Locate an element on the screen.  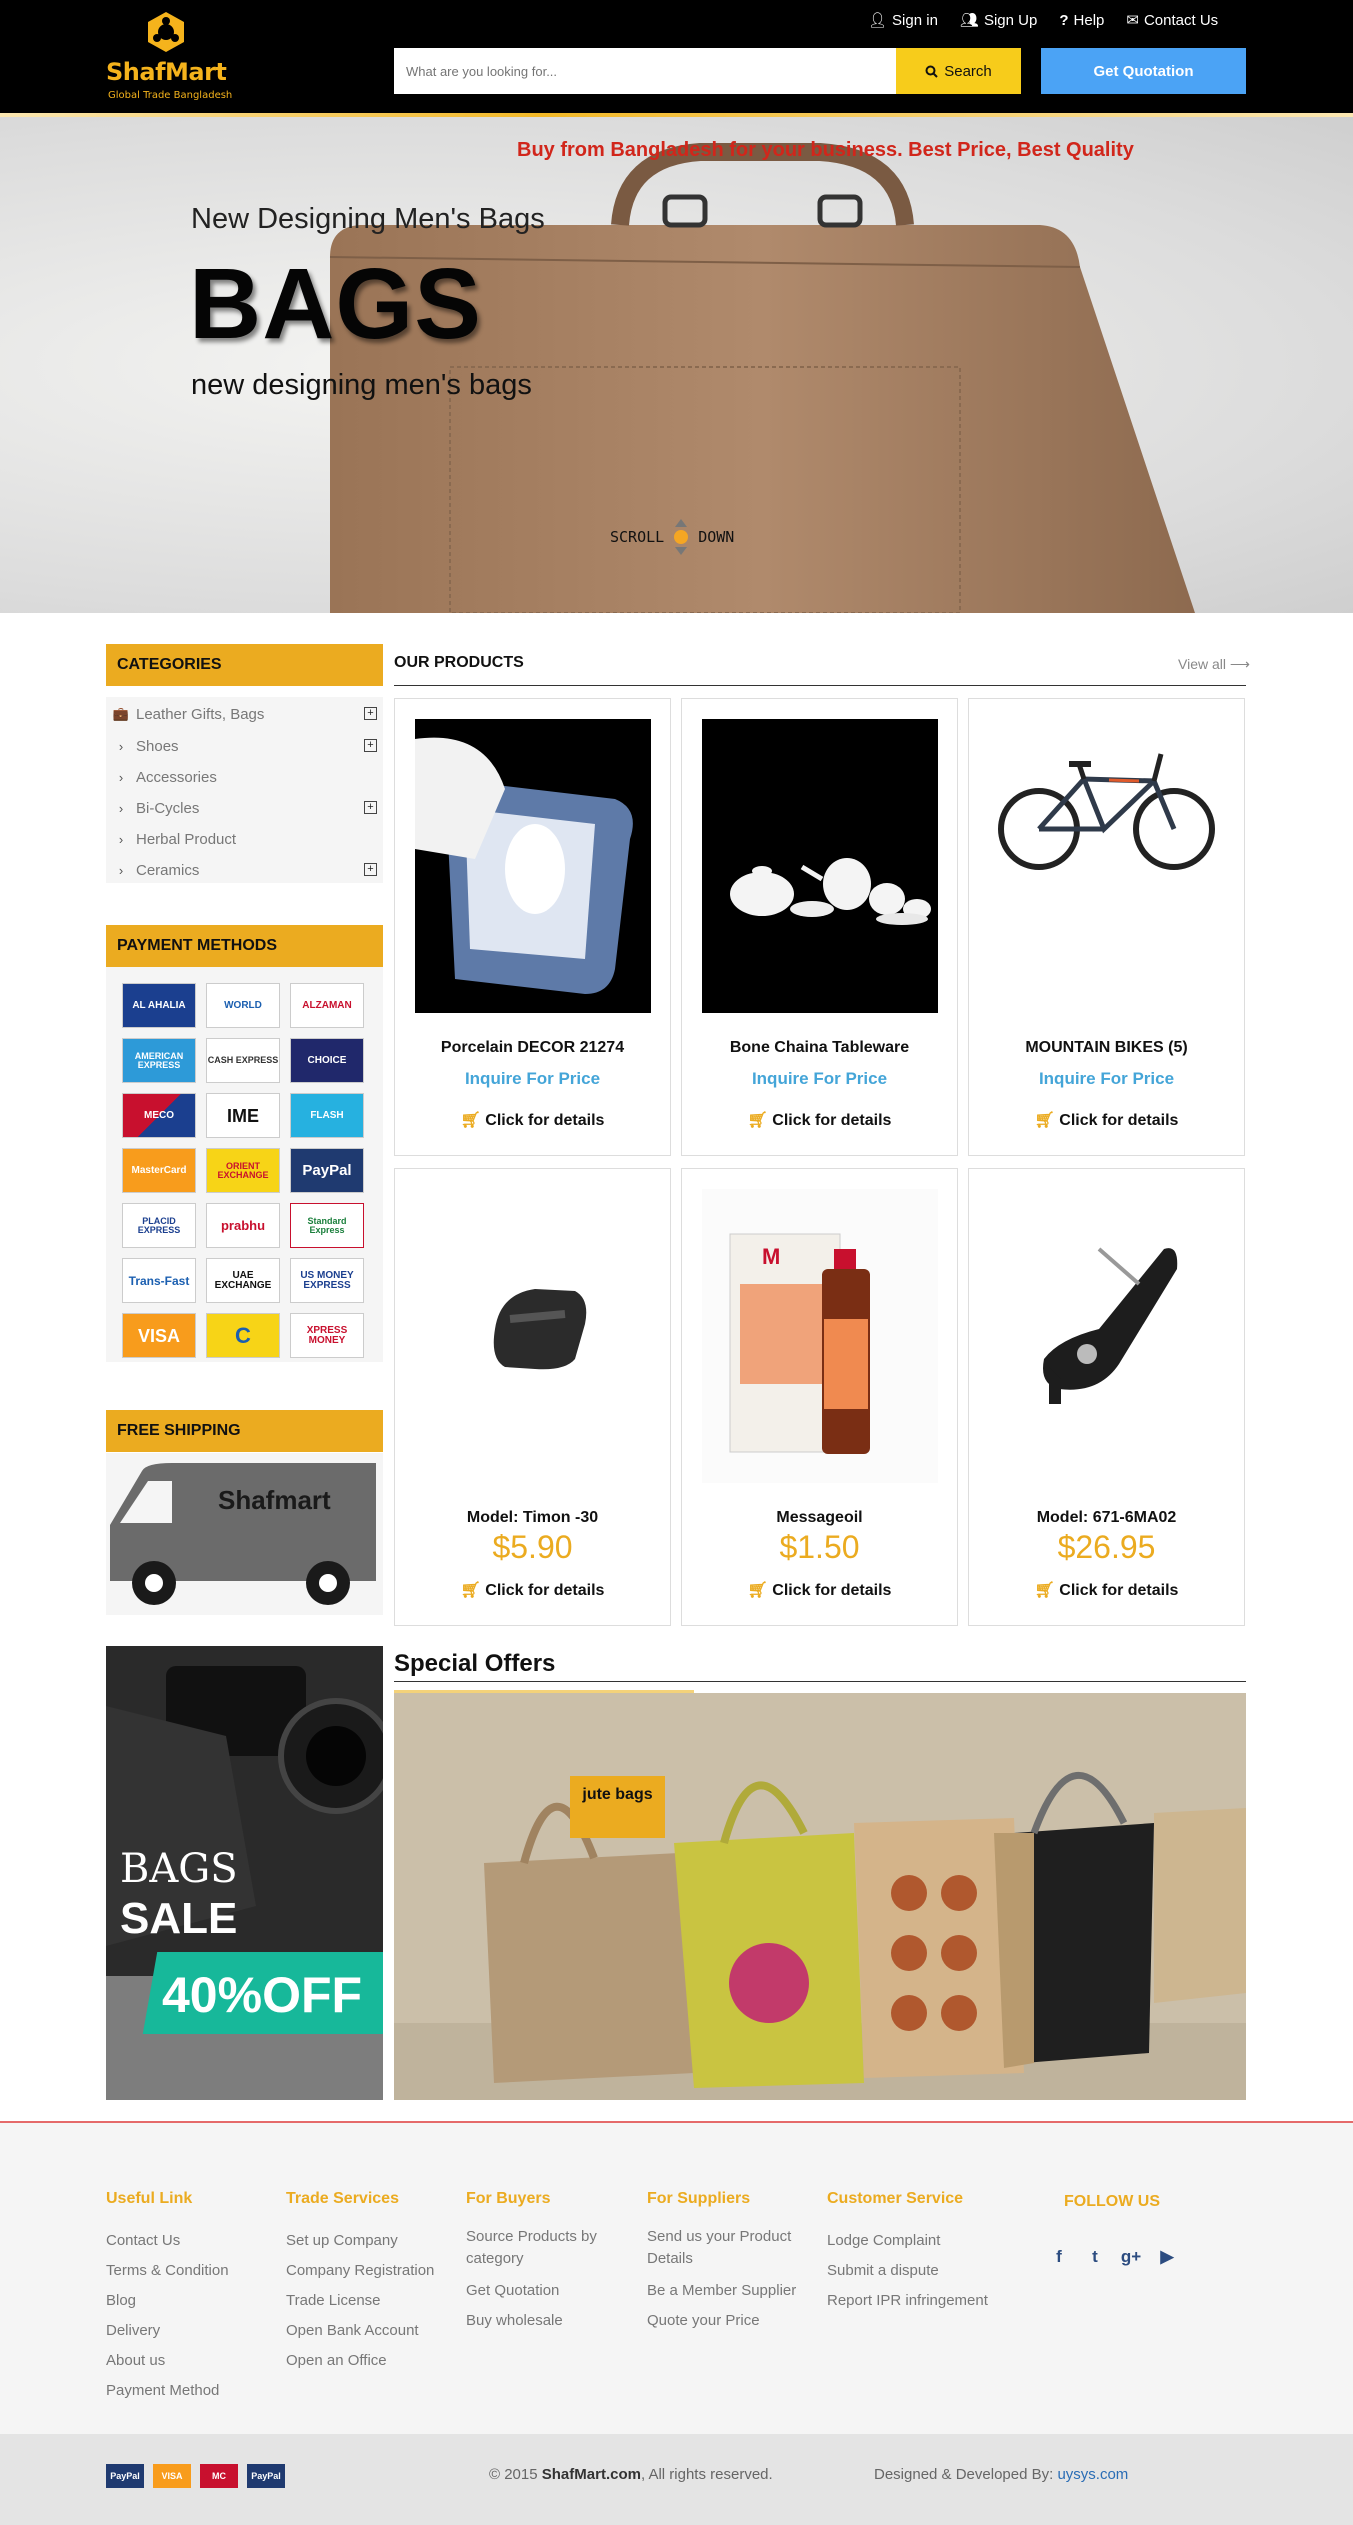
offer-label: jute bags is located at coordinates (617, 1807).